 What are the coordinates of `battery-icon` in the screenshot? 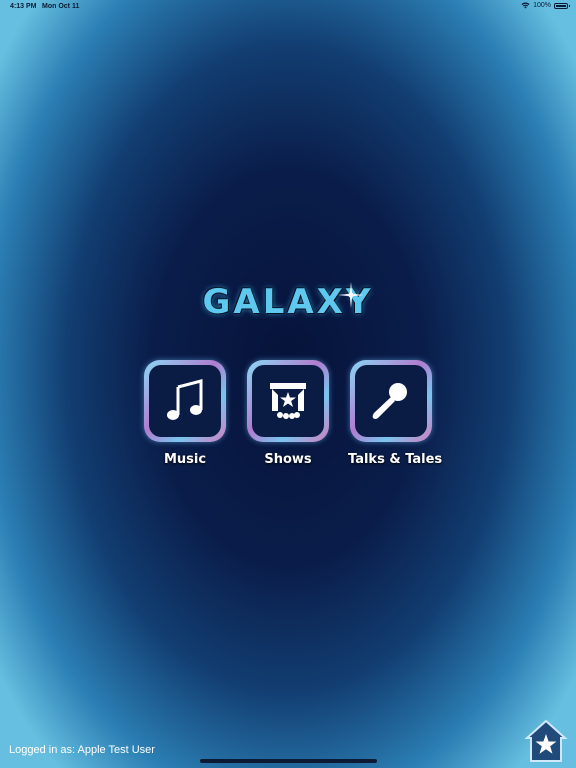 It's located at (562, 5).